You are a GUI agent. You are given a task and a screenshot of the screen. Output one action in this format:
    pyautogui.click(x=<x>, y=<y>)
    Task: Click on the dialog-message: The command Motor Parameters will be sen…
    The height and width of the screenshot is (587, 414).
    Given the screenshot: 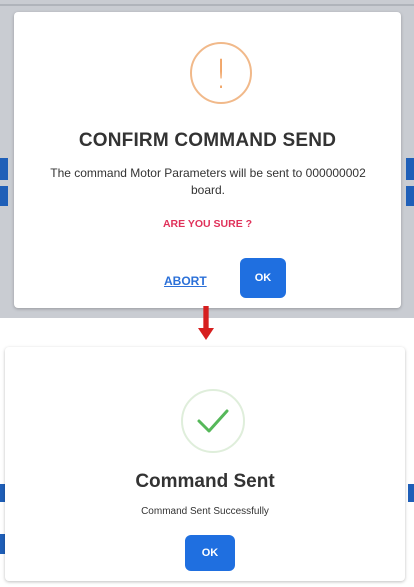 What is the action you would take?
    pyautogui.click(x=208, y=181)
    